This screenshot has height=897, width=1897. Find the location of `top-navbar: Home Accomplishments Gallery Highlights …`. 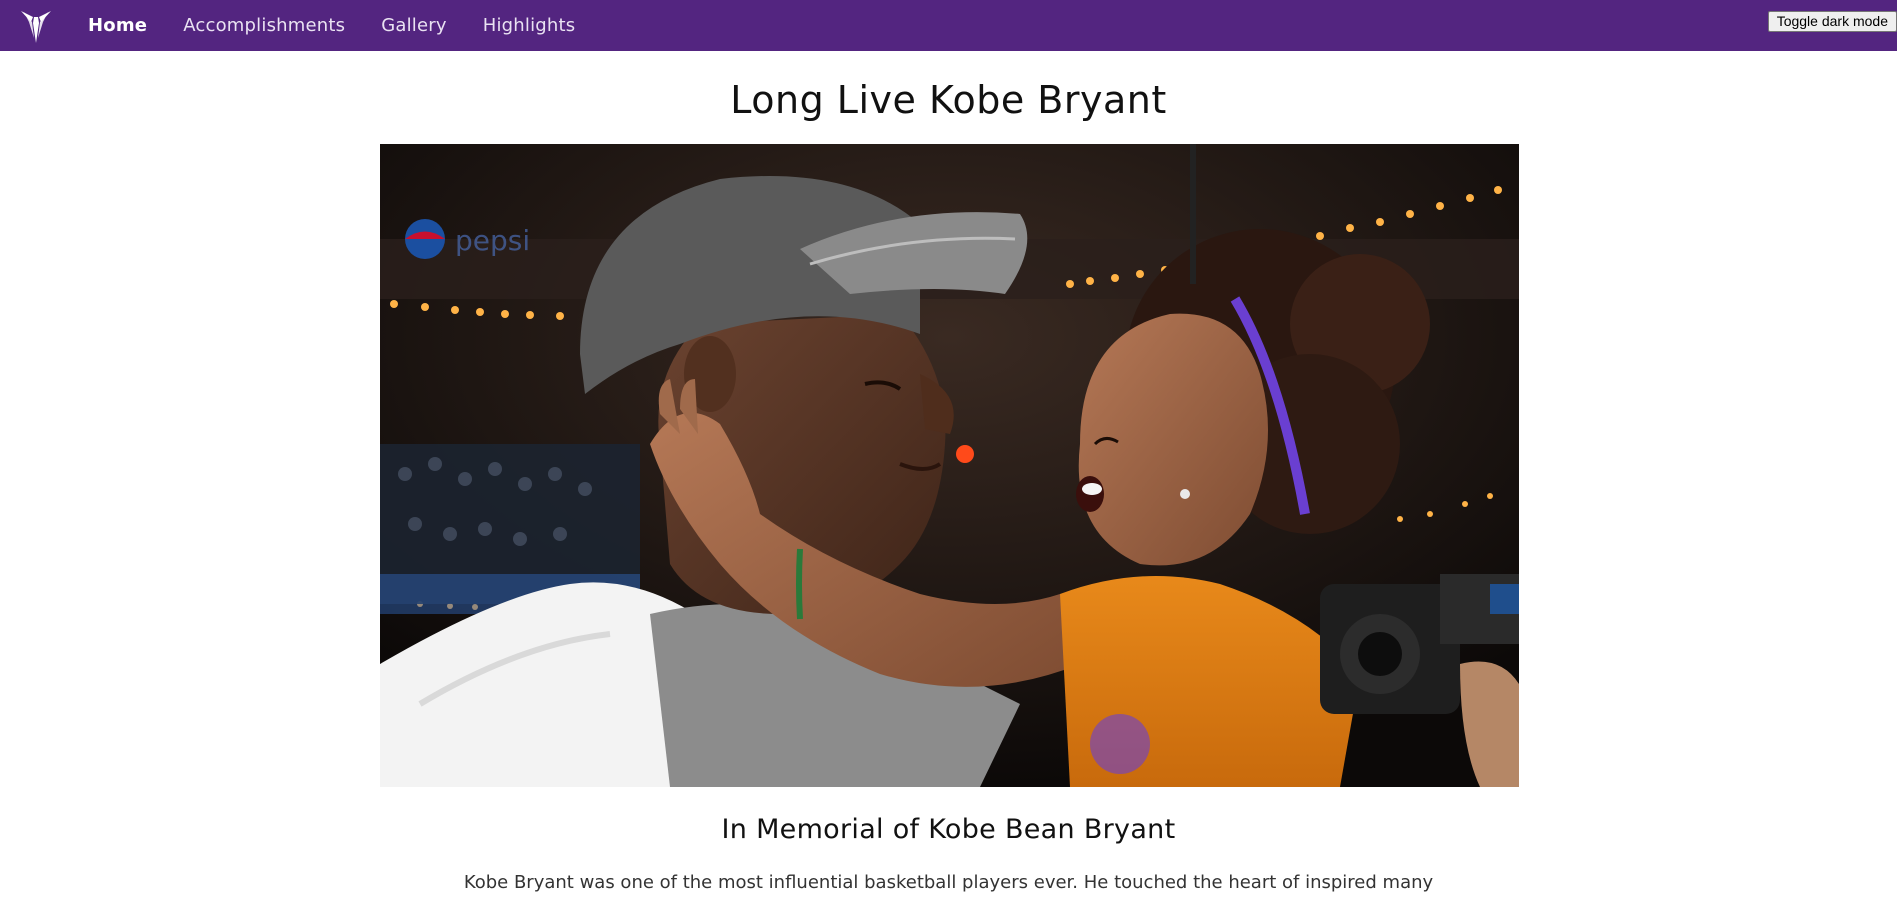

top-navbar: Home Accomplishments Gallery Highlights … is located at coordinates (948, 25).